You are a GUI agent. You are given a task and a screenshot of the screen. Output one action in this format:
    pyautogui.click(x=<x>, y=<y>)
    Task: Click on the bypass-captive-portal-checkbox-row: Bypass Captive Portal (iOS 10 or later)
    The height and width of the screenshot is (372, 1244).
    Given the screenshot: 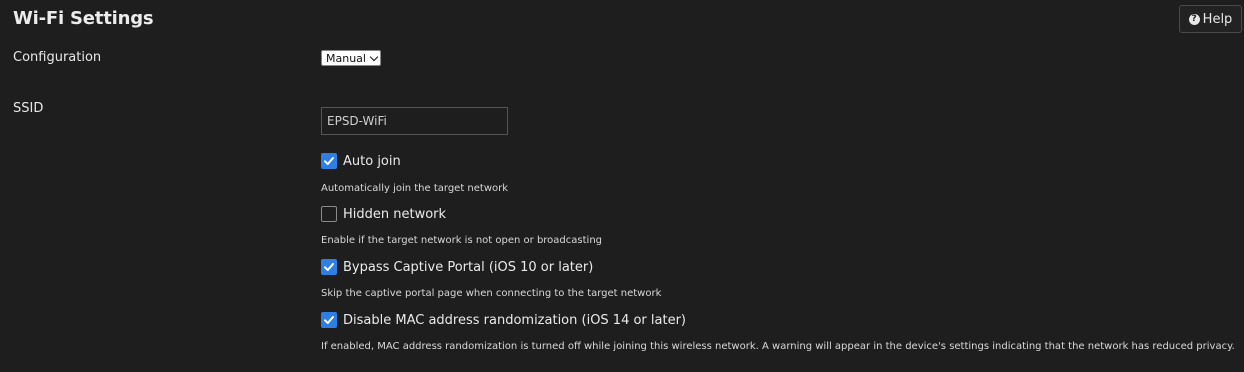 What is the action you would take?
    pyautogui.click(x=457, y=267)
    